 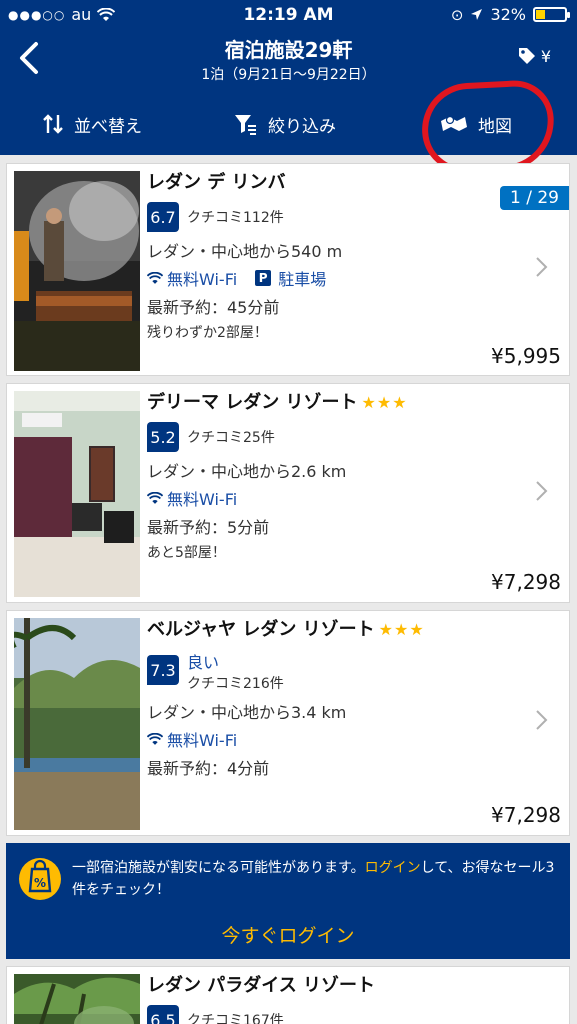 What do you see at coordinates (526, 56) in the screenshot?
I see `price-tag-icon` at bounding box center [526, 56].